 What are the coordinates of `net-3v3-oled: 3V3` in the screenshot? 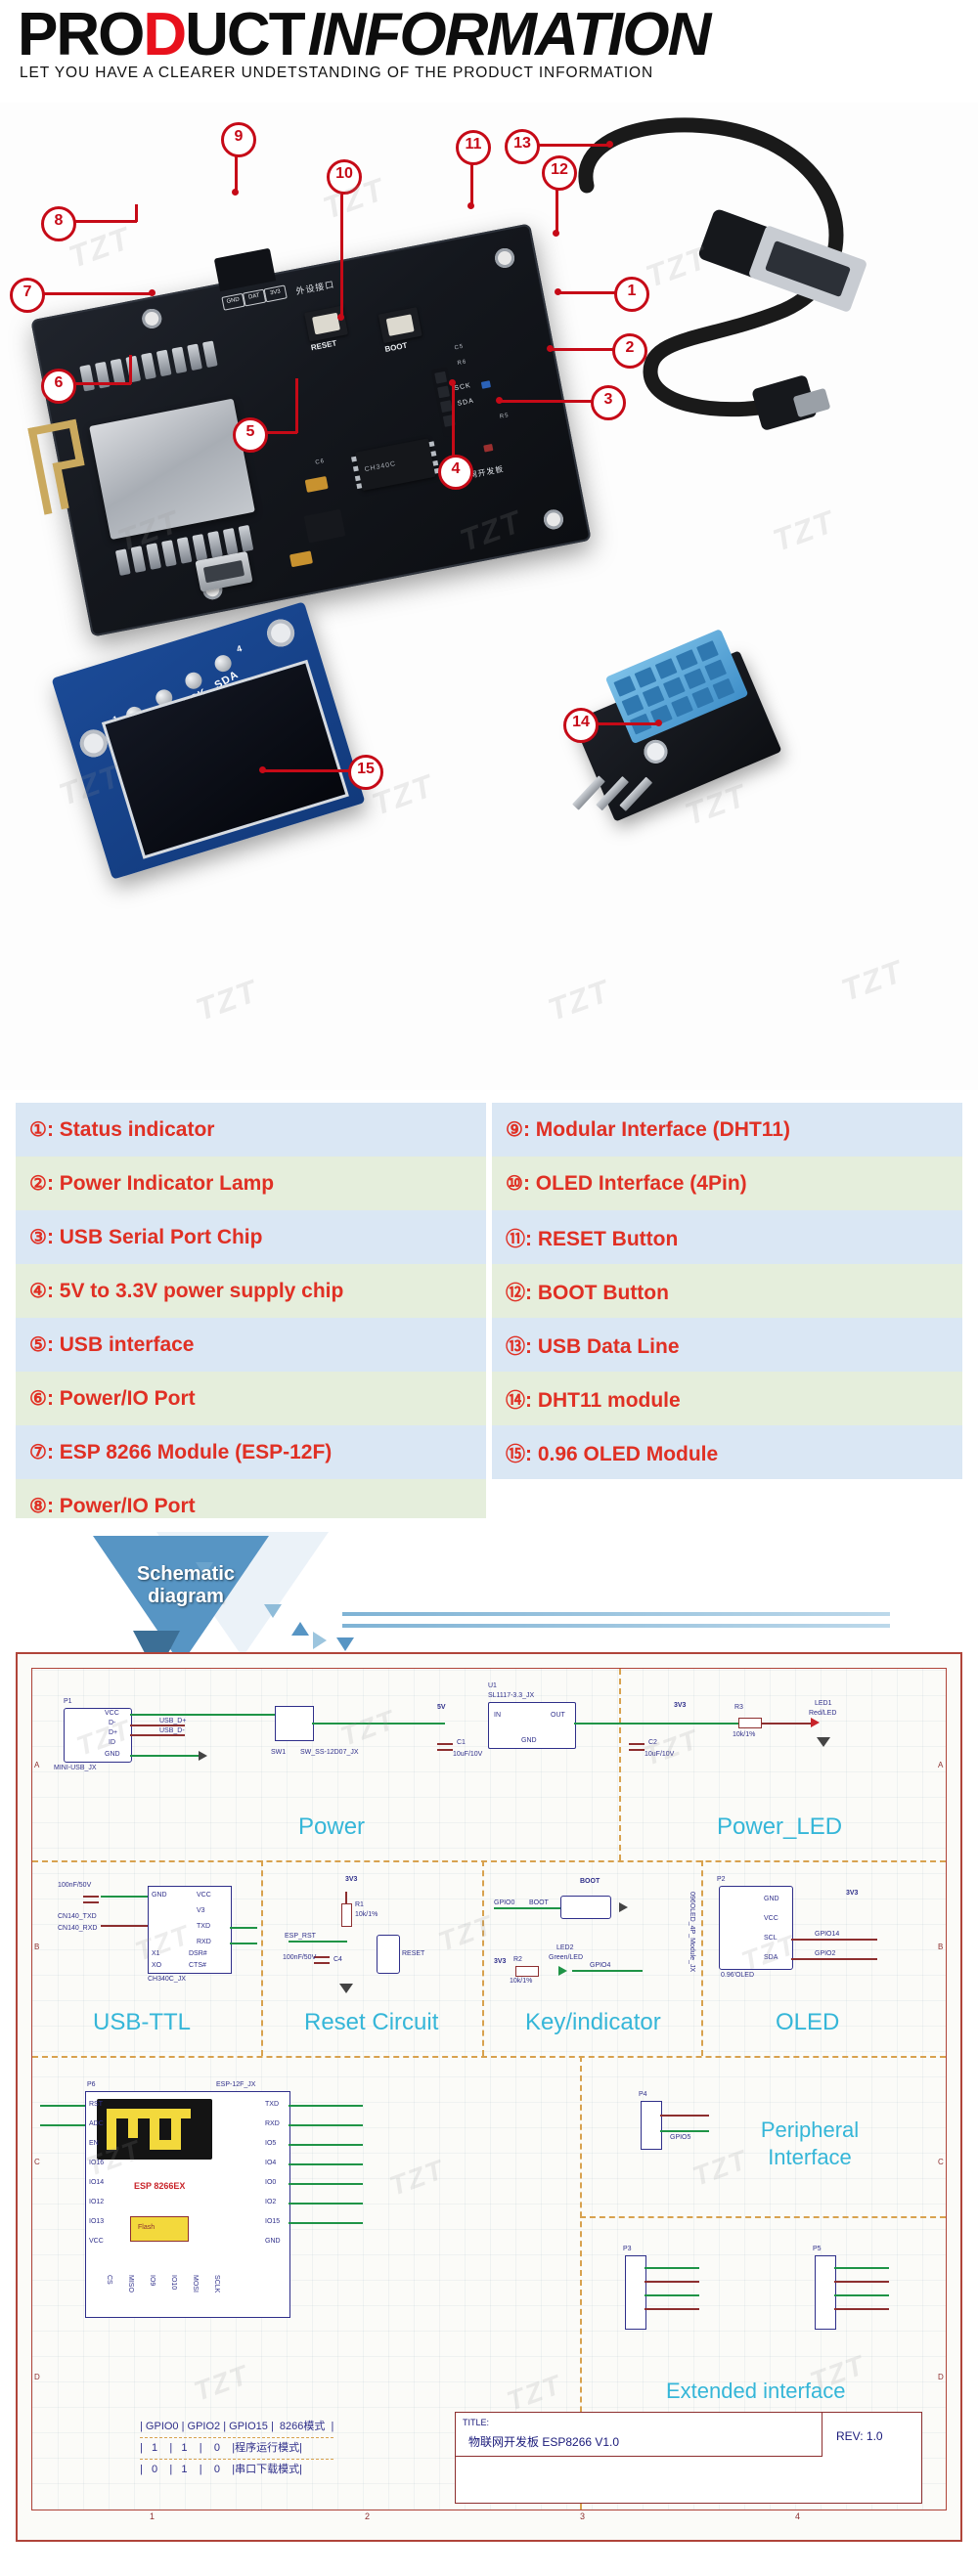 It's located at (852, 1893).